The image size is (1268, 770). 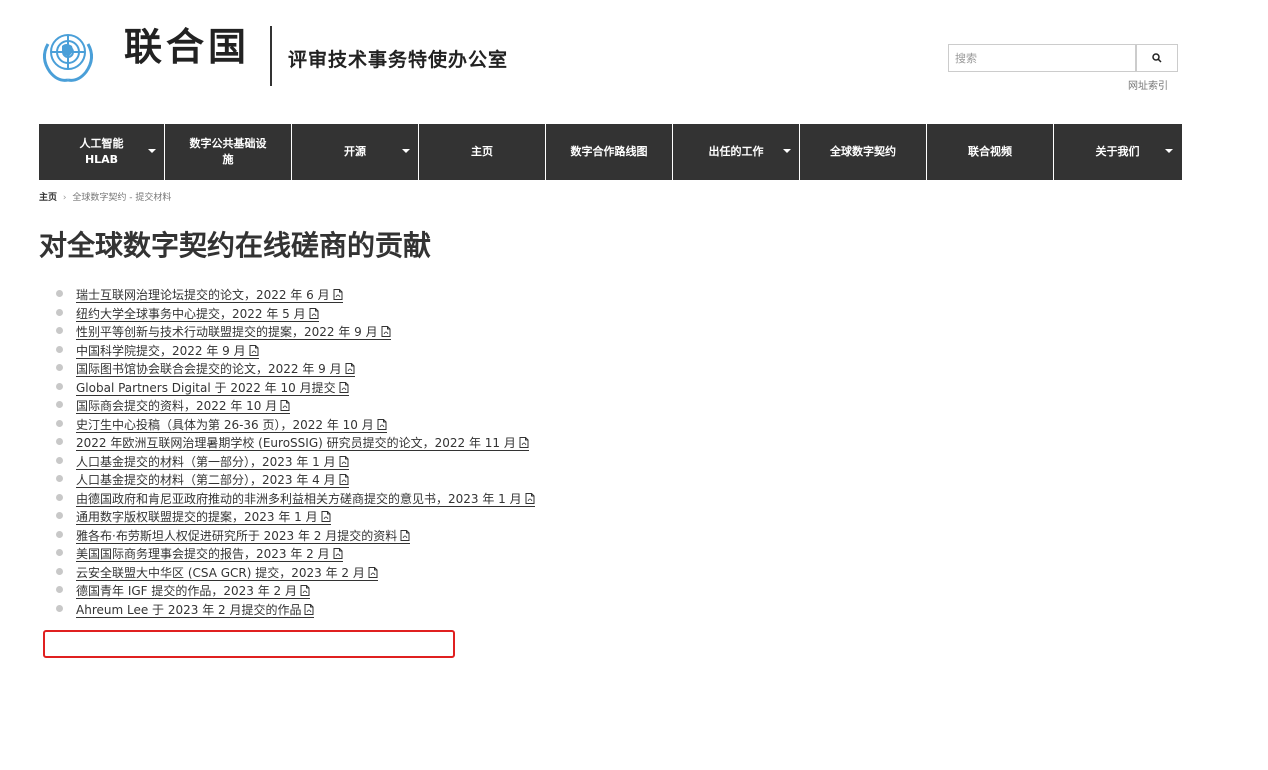 I want to click on nav-item-digital-public-infrastructure: 数字公共基础设施, so click(x=228, y=152).